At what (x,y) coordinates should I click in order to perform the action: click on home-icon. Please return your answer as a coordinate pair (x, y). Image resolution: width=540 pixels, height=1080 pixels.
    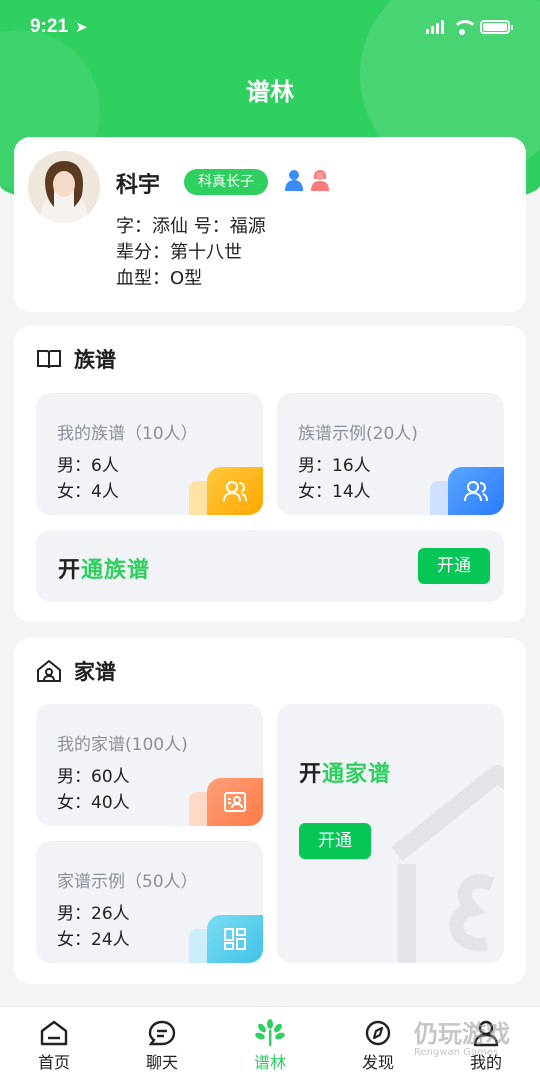
    Looking at the image, I should click on (54, 1033).